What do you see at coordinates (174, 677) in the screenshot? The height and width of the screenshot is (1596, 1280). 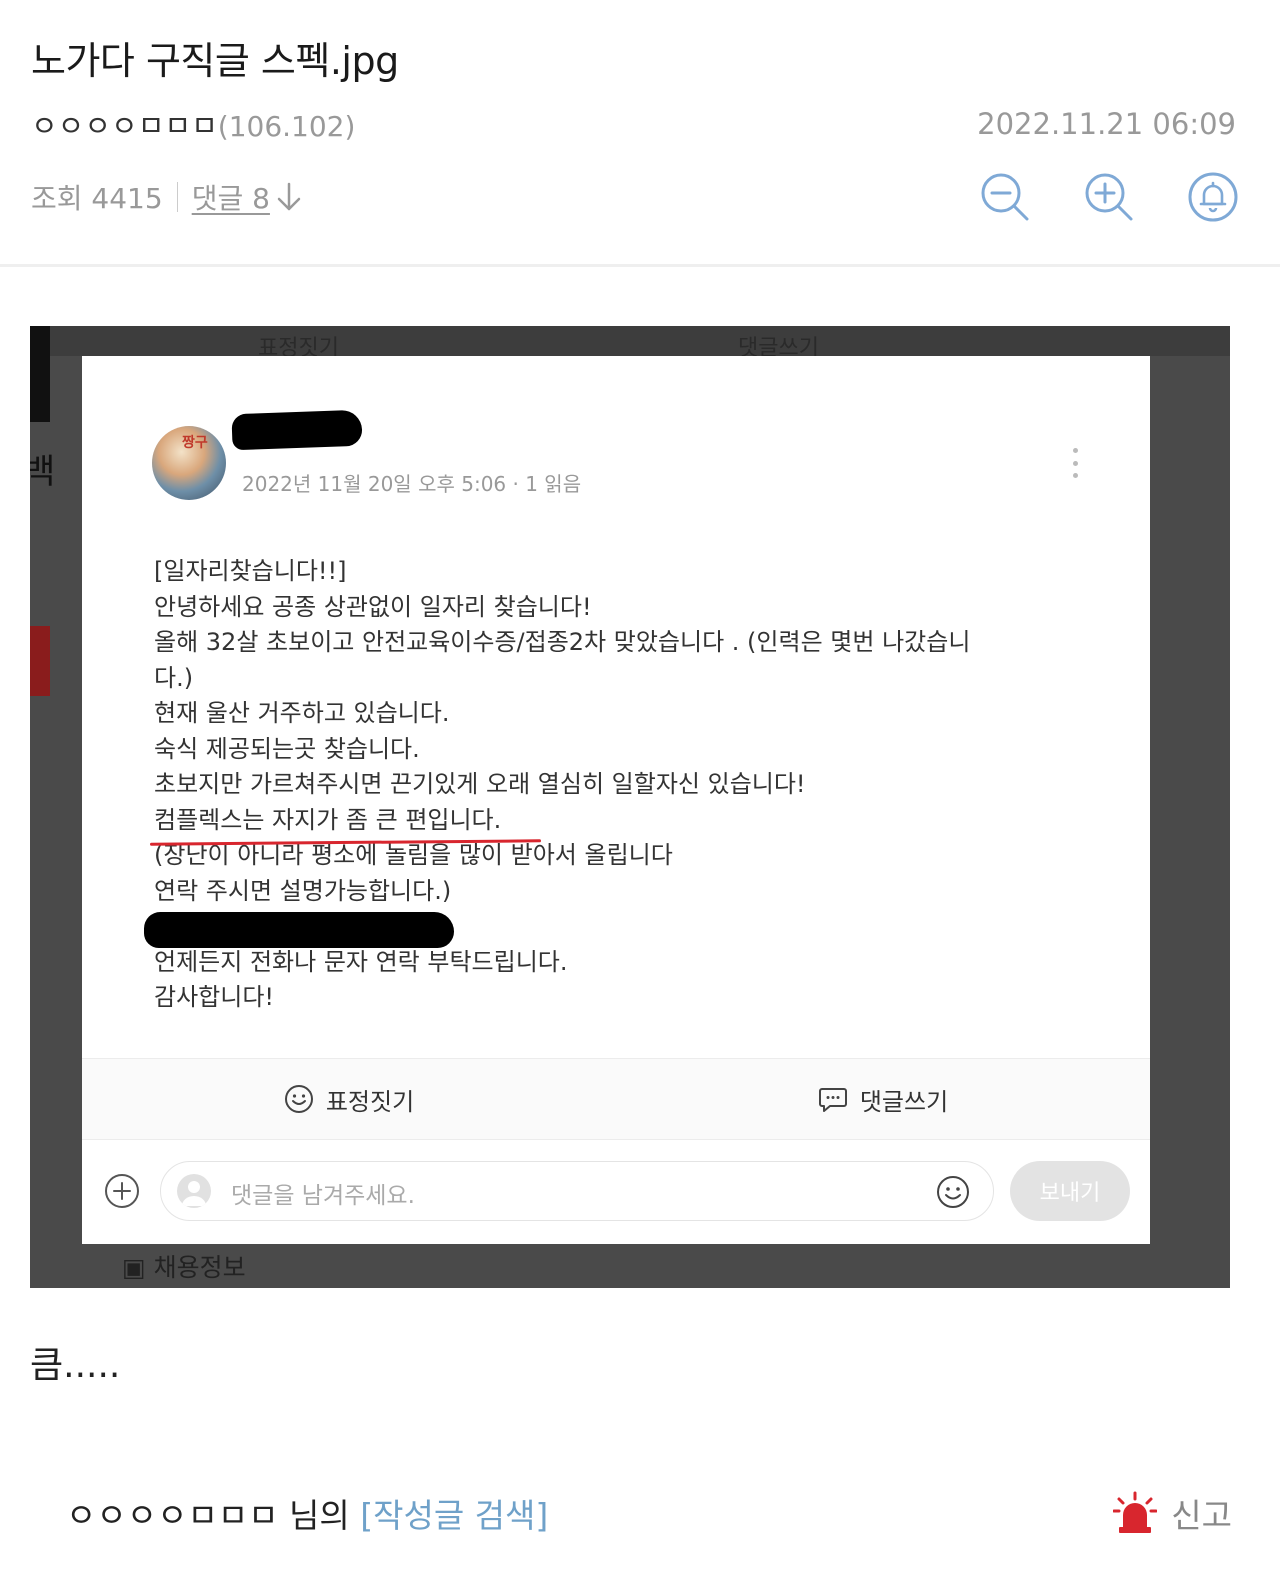 I see `body-line: 다.)` at bounding box center [174, 677].